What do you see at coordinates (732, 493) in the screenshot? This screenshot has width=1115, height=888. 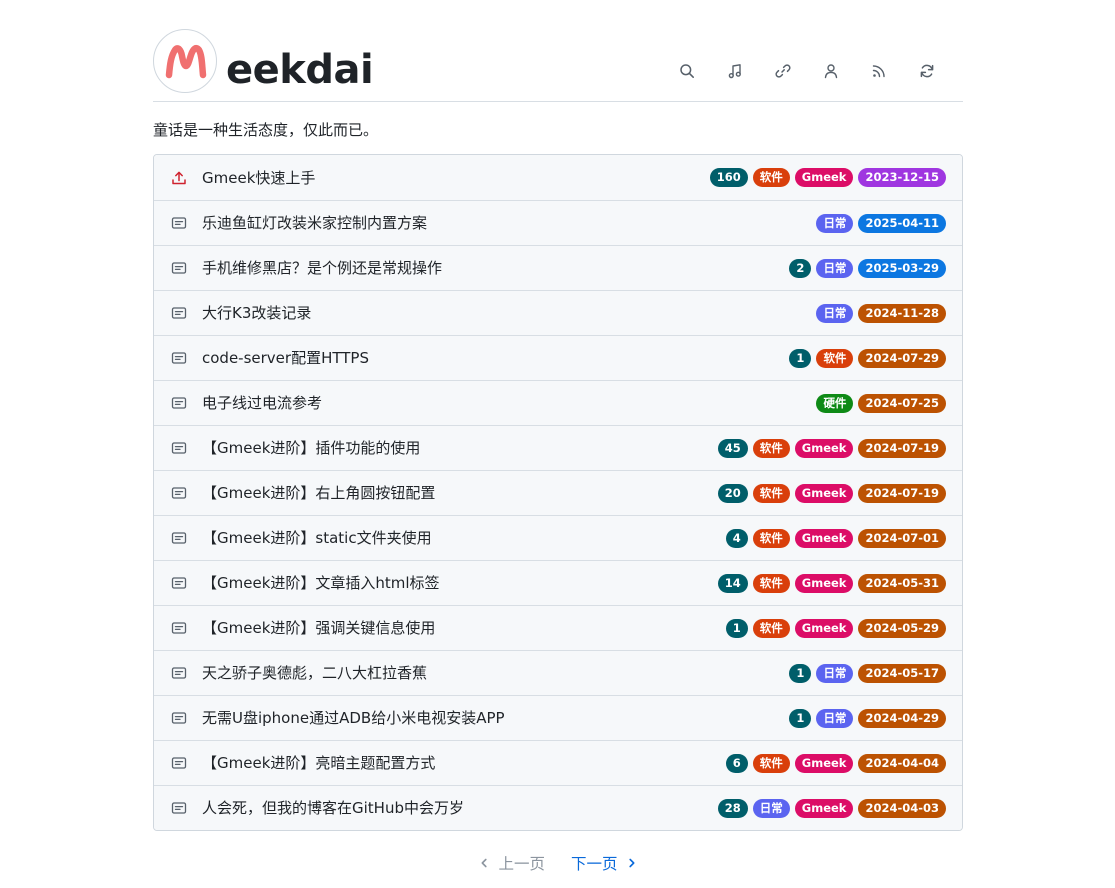 I see `comment-count-badge: 20` at bounding box center [732, 493].